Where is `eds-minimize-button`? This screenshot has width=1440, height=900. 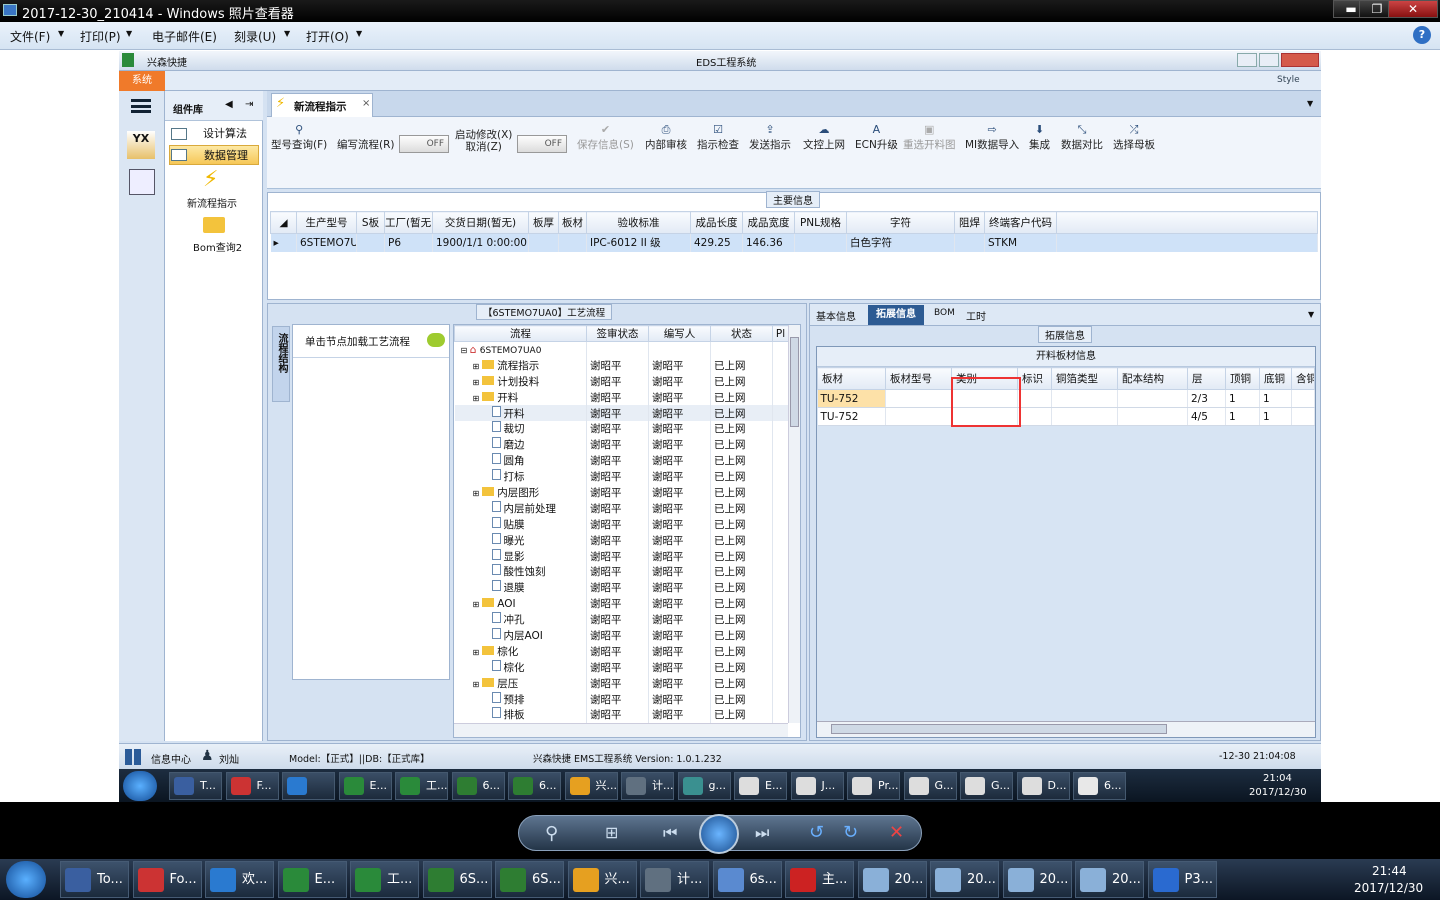
eds-minimize-button is located at coordinates (1247, 60).